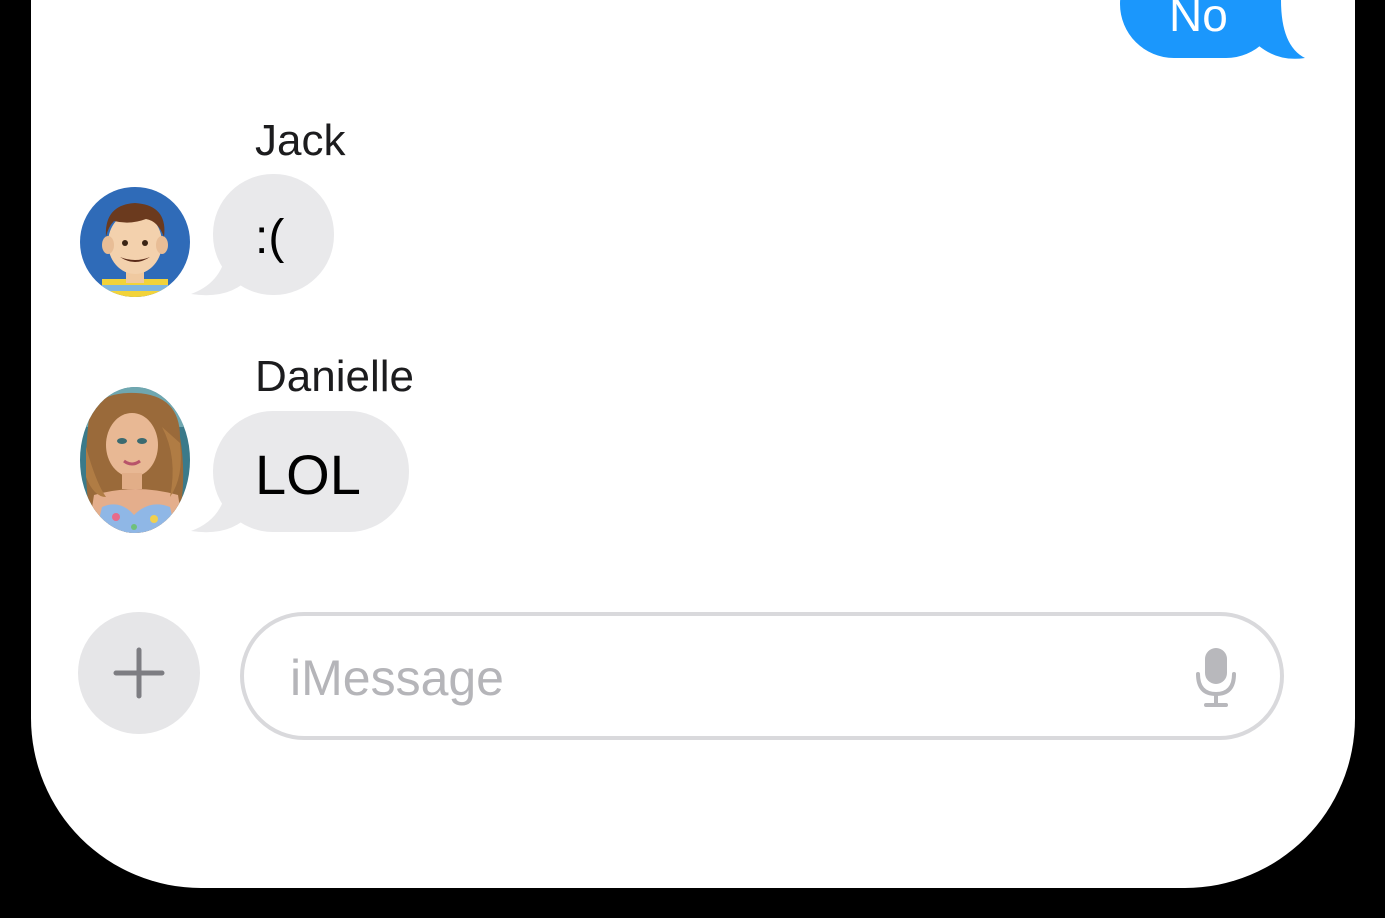 The image size is (1385, 918). I want to click on incoming-message-text-jack: :(, so click(270, 237).